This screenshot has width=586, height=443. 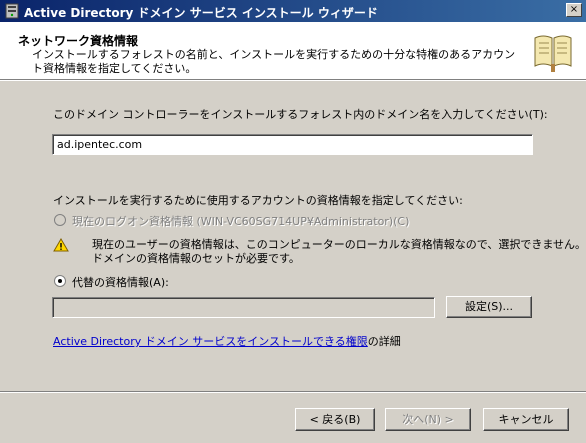 I want to click on book-icon, so click(x=553, y=53).